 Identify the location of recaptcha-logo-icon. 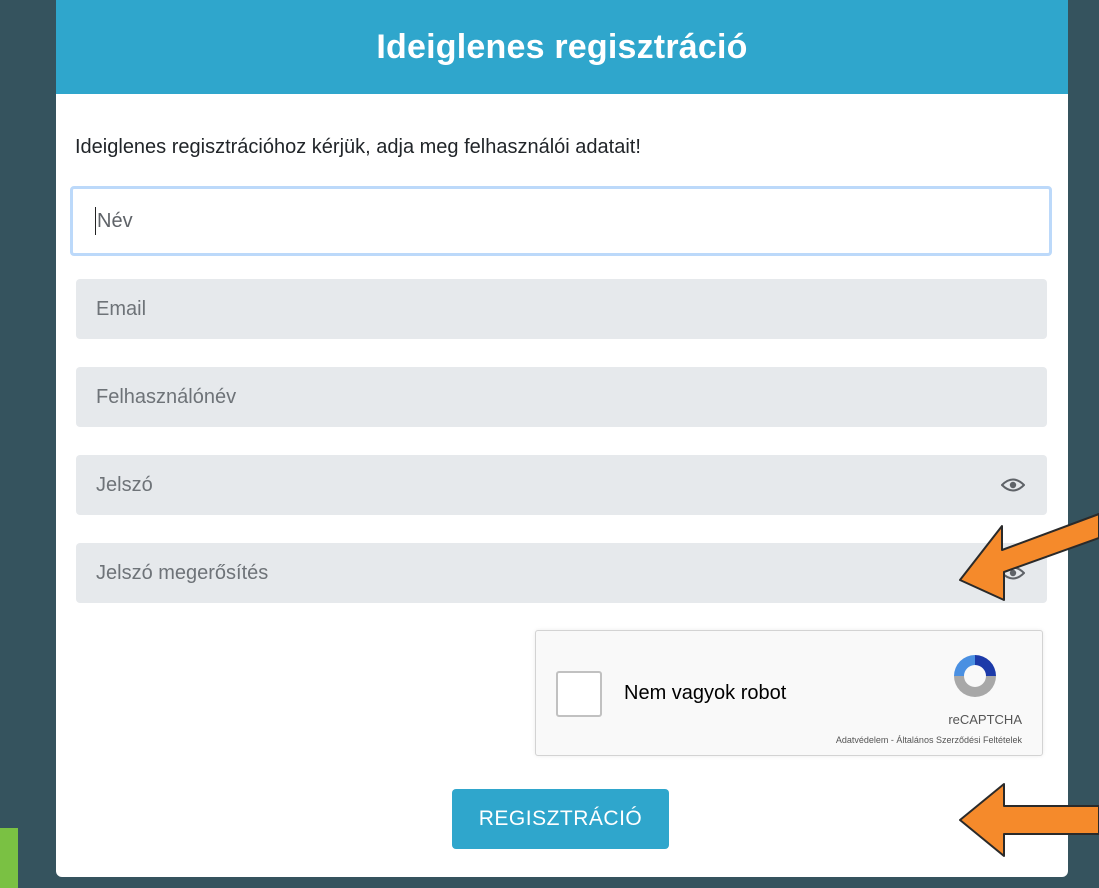
(975, 676).